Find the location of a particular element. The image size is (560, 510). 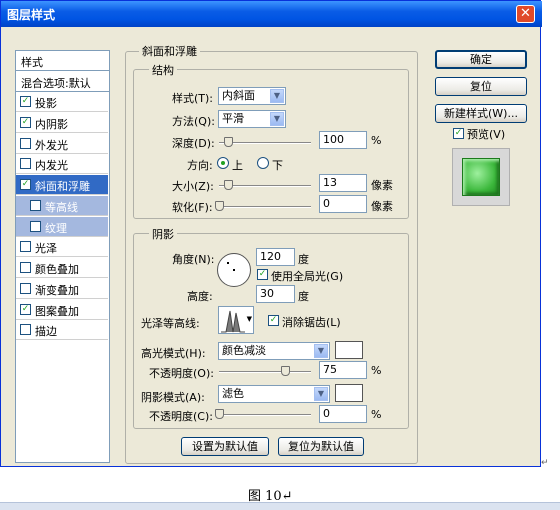

antialias-label: 消除锯齿(L) is located at coordinates (311, 322).